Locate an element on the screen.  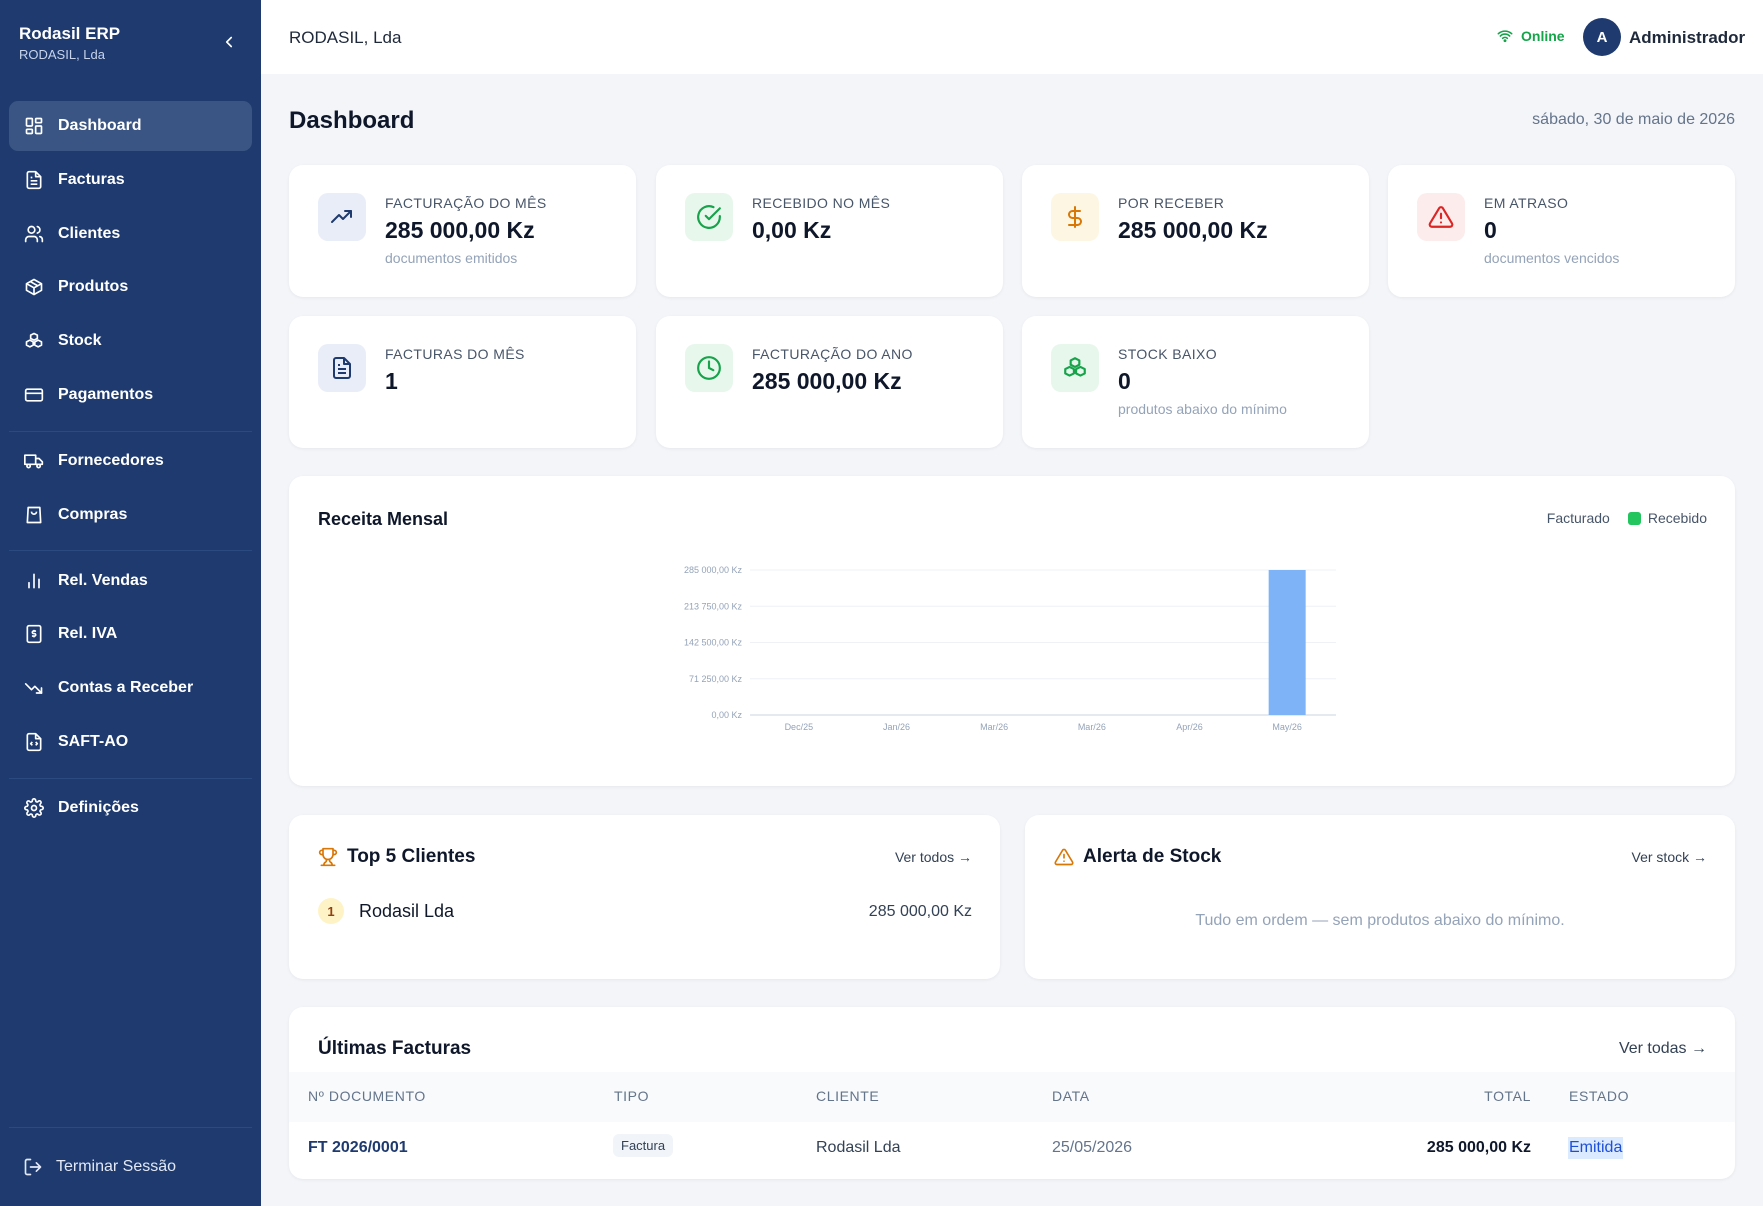
stat-subtext: documentos emitidos is located at coordinates (451, 258).